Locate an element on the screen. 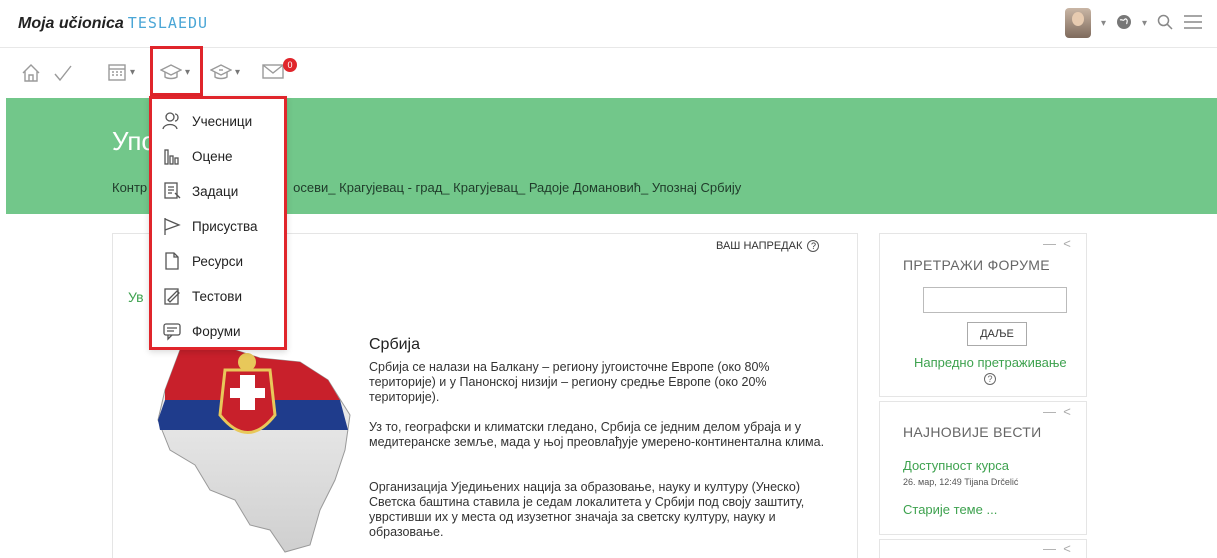 The image size is (1217, 558). courses-graduation-cap-icon: ▾ is located at coordinates (225, 72).